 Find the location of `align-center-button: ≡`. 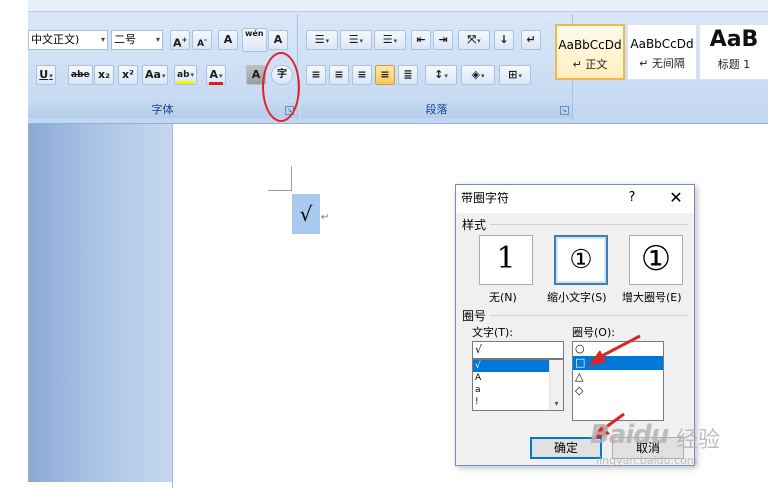

align-center-button: ≡ is located at coordinates (339, 75).